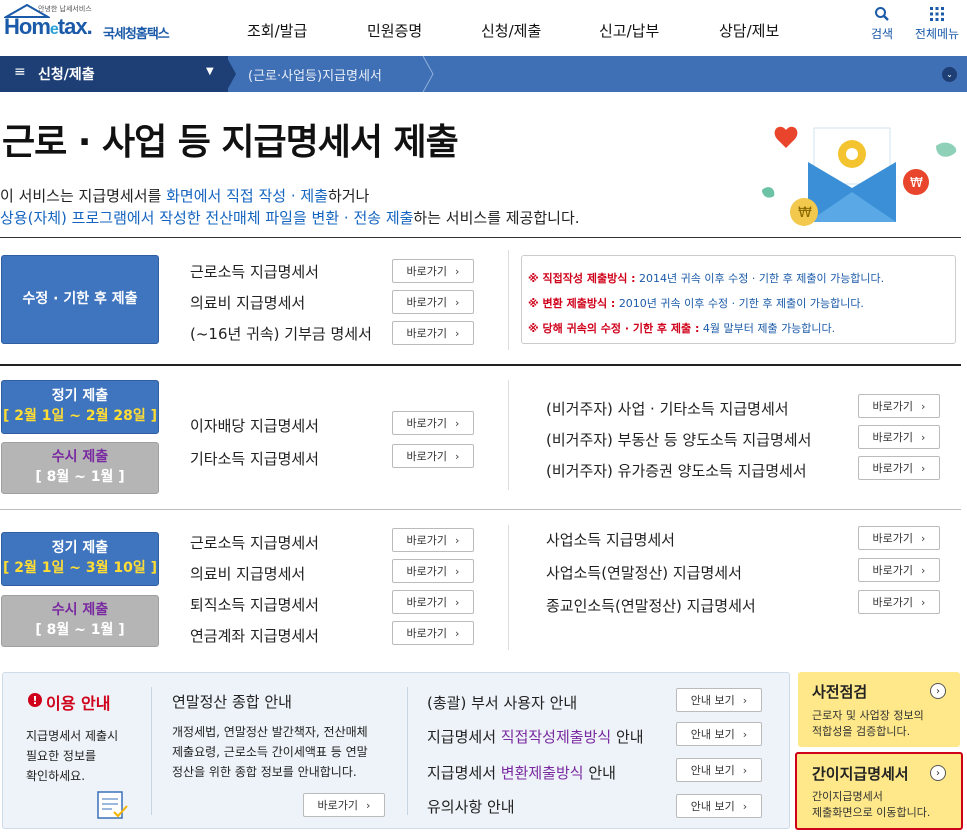  Describe the element at coordinates (644, 573) in the screenshot. I see `item-business-yearend: 사업소득(연말정산) 지급명세서` at that location.